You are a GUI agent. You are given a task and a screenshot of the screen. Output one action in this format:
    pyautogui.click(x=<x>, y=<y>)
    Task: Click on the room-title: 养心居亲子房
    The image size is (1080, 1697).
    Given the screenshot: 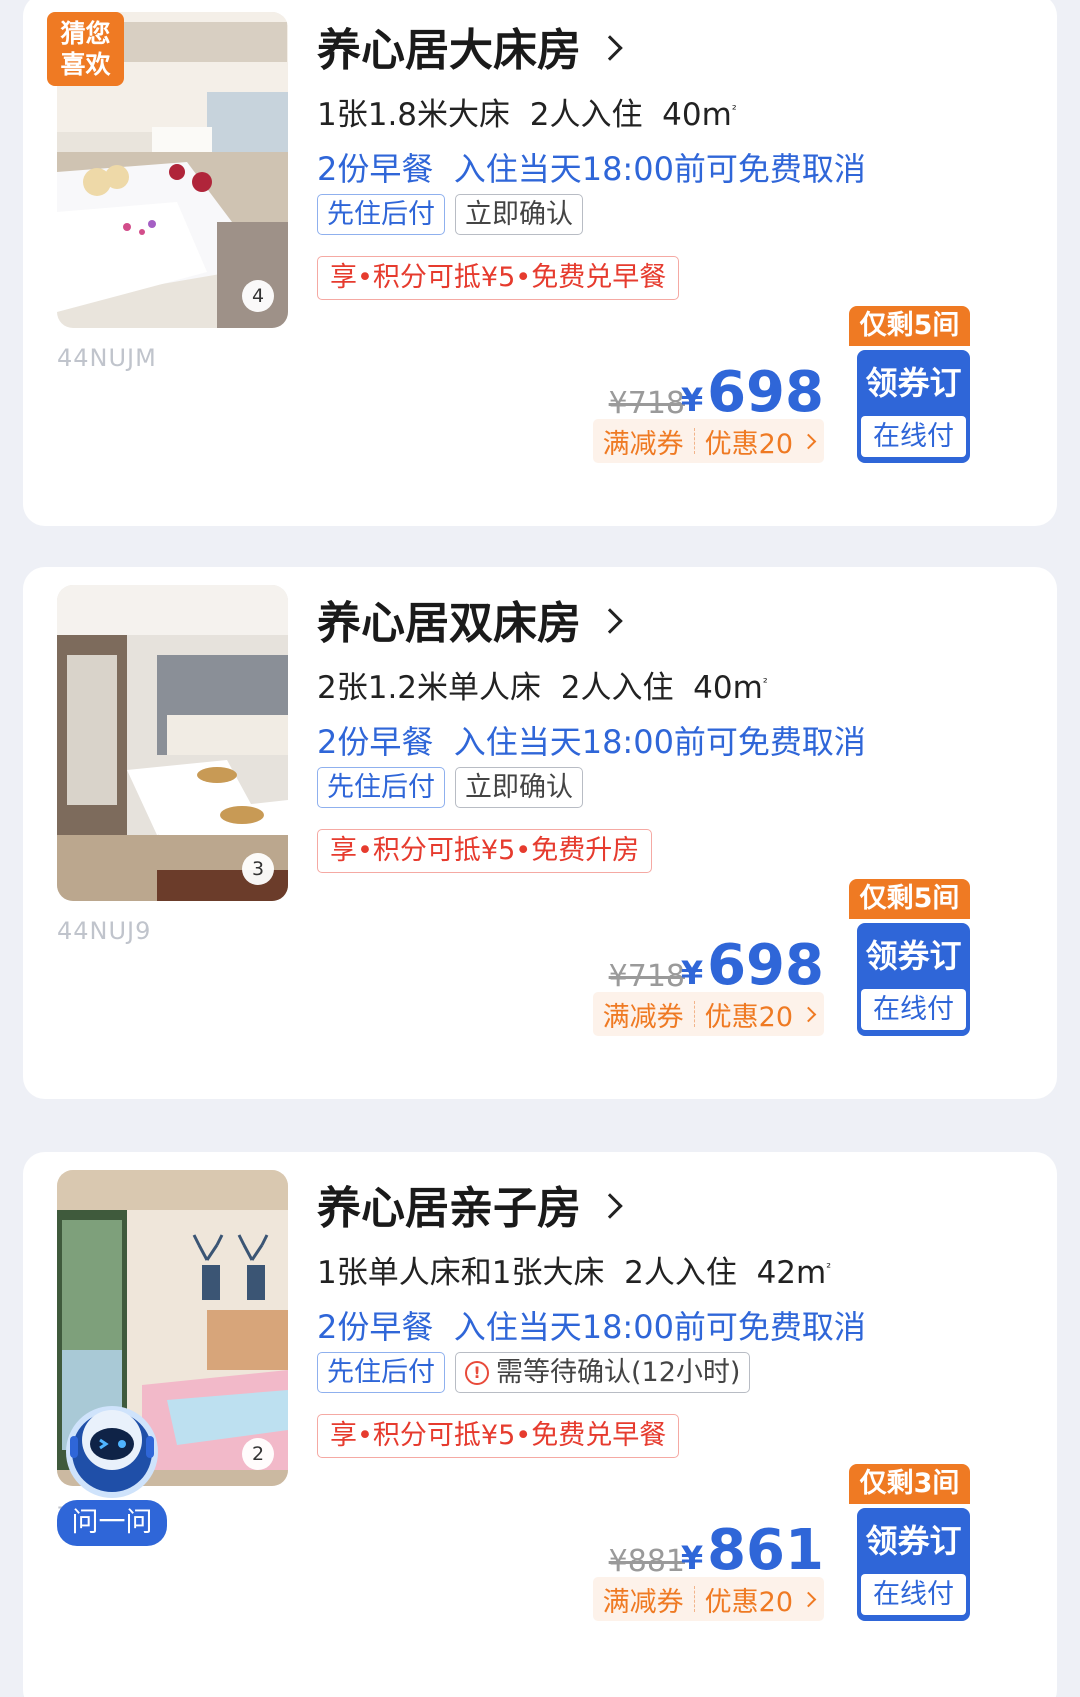 What is the action you would take?
    pyautogui.click(x=449, y=1208)
    